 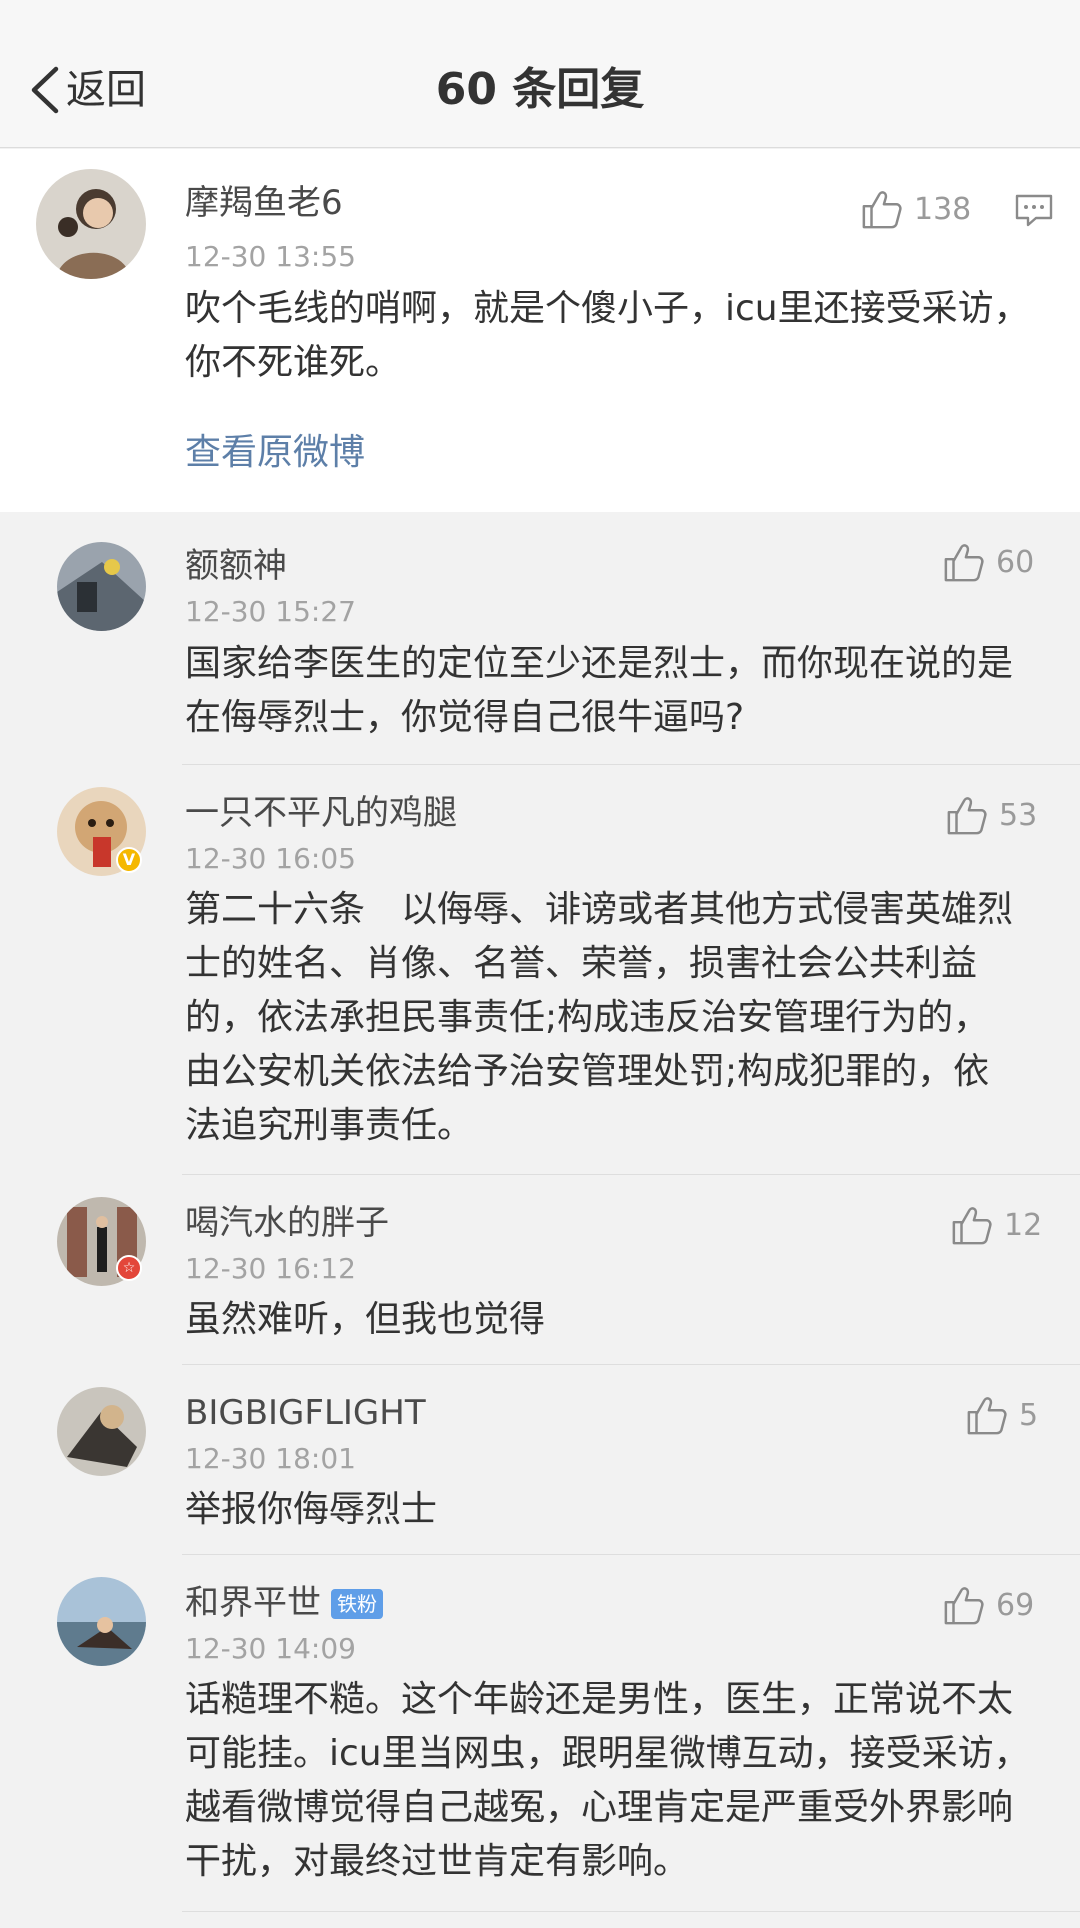 What do you see at coordinates (287, 1223) in the screenshot?
I see `username: 喝汽水的胖子` at bounding box center [287, 1223].